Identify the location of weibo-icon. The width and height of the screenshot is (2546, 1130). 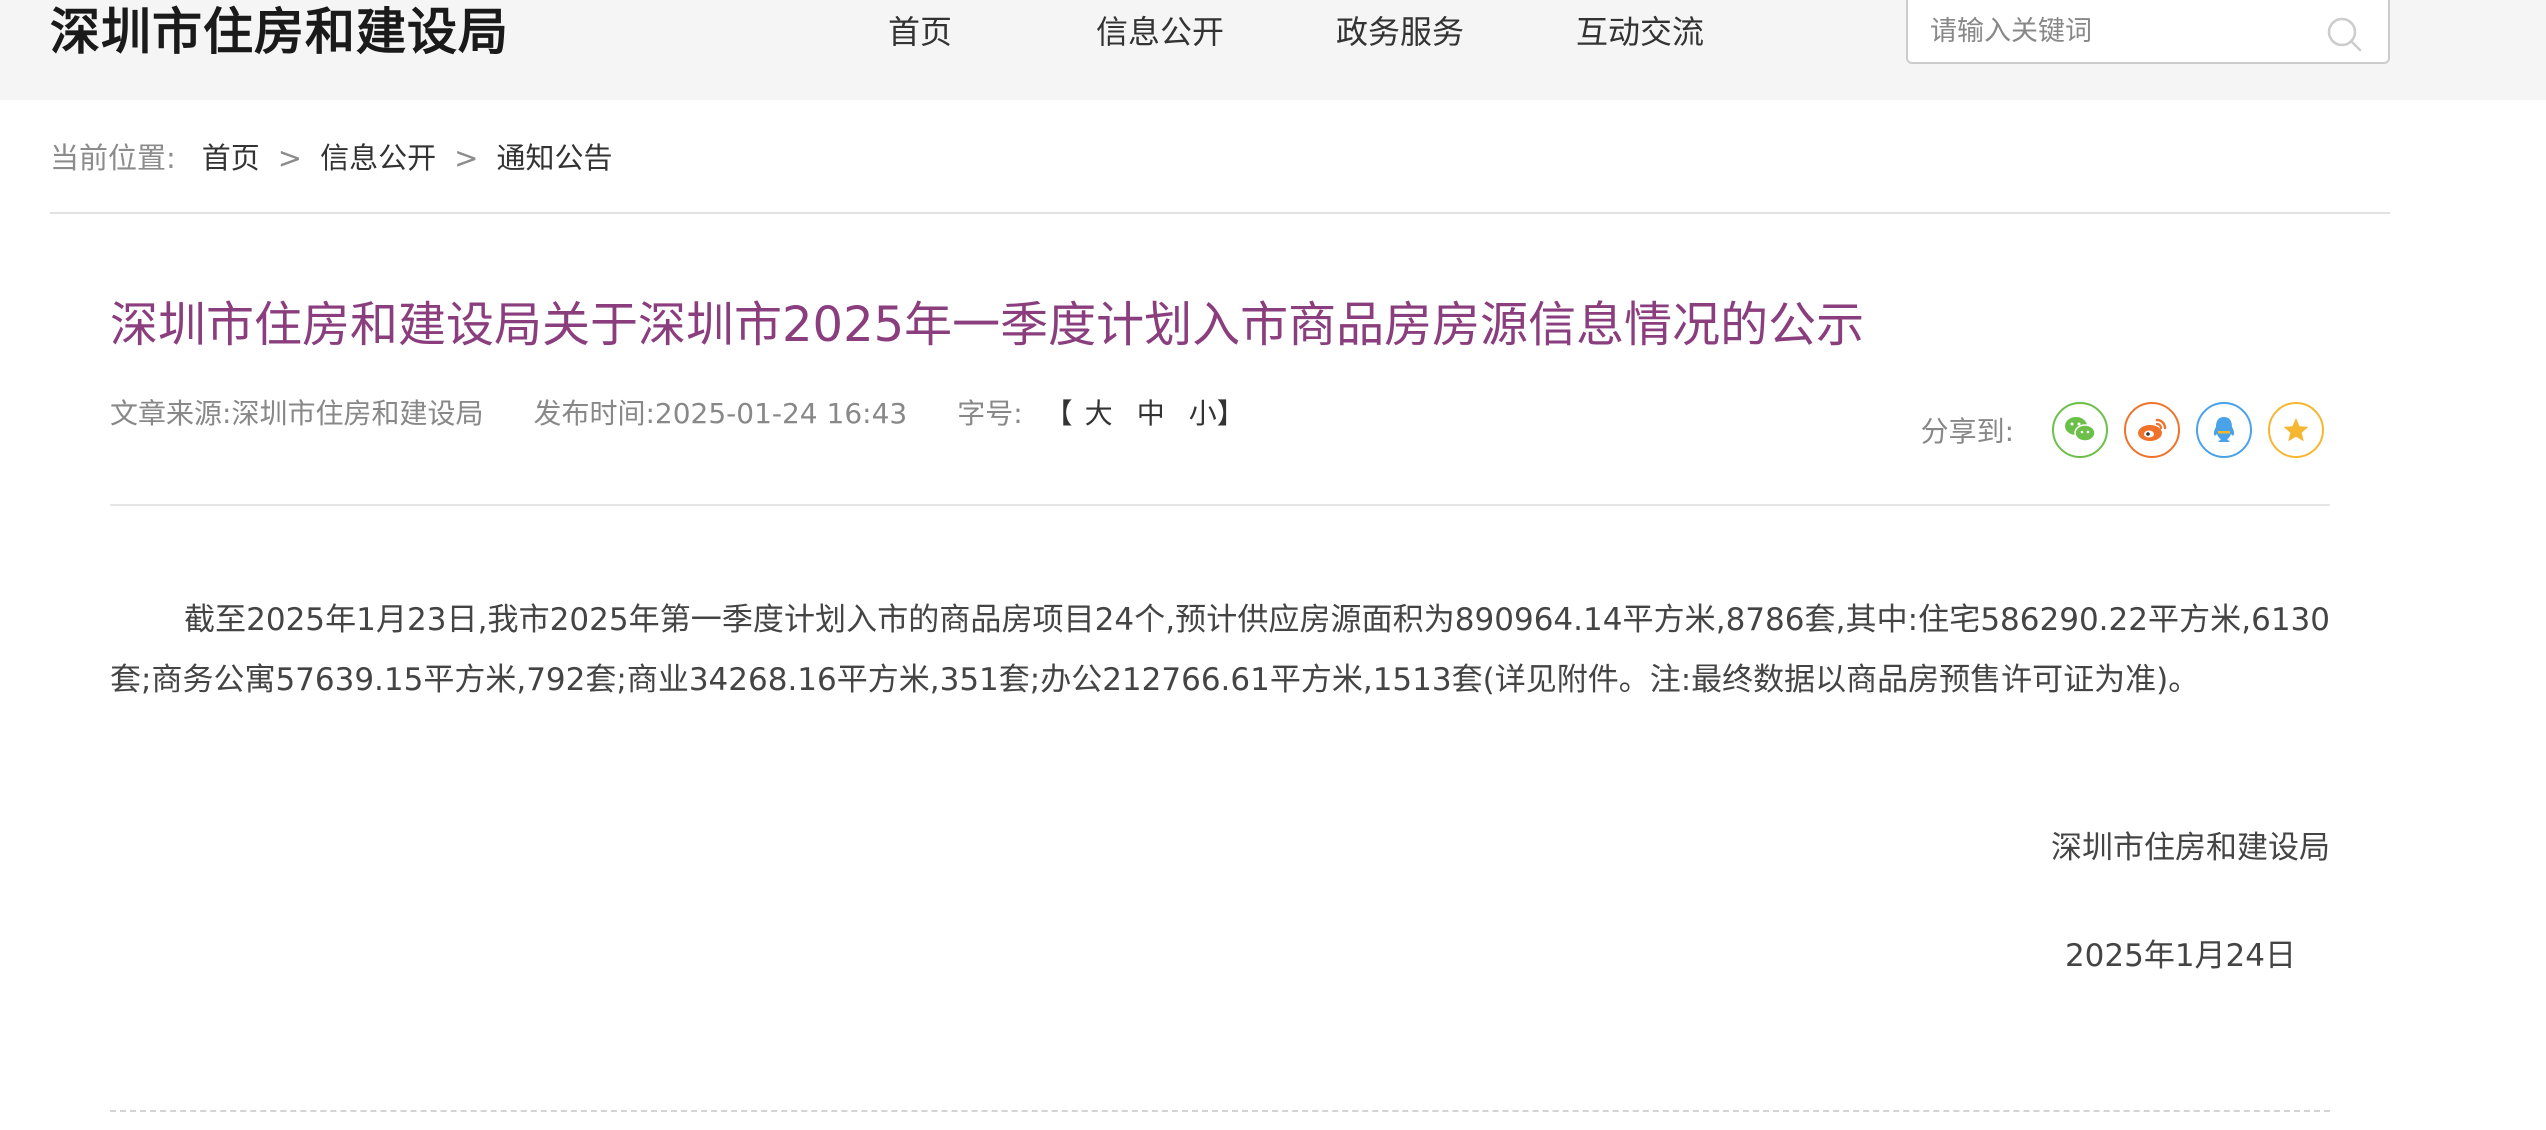
(2152, 430).